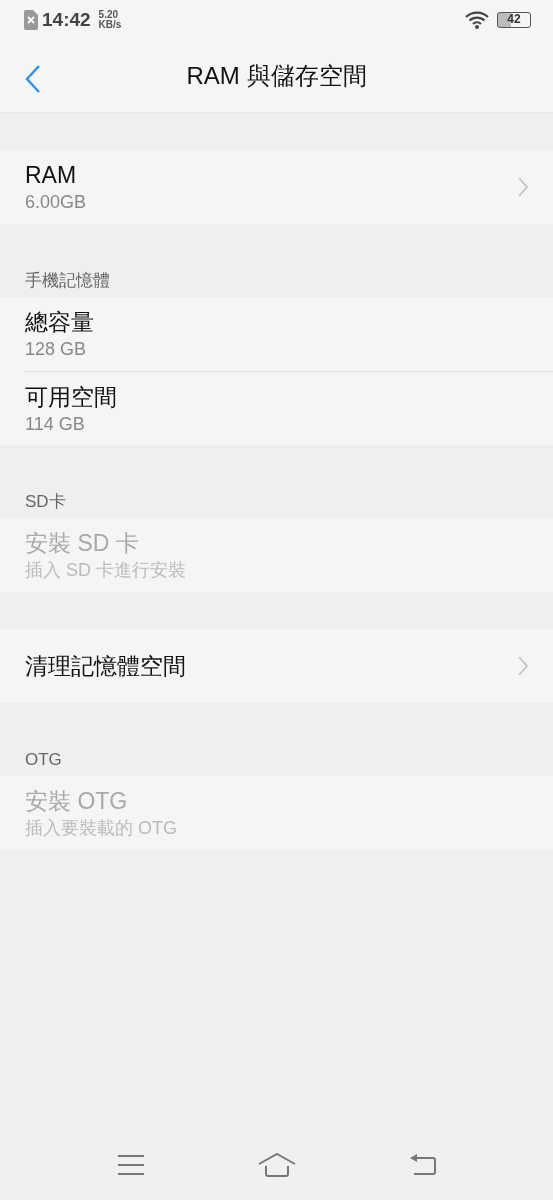  What do you see at coordinates (55, 424) in the screenshot?
I see `row-subtitle: 114 GB` at bounding box center [55, 424].